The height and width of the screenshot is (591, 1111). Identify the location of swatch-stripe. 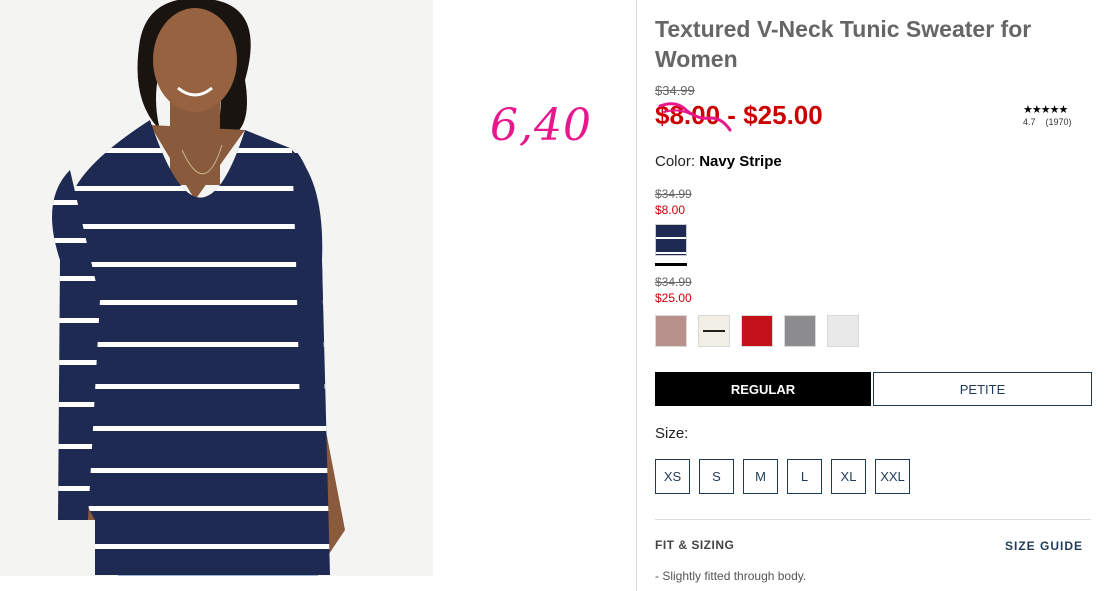
(714, 331).